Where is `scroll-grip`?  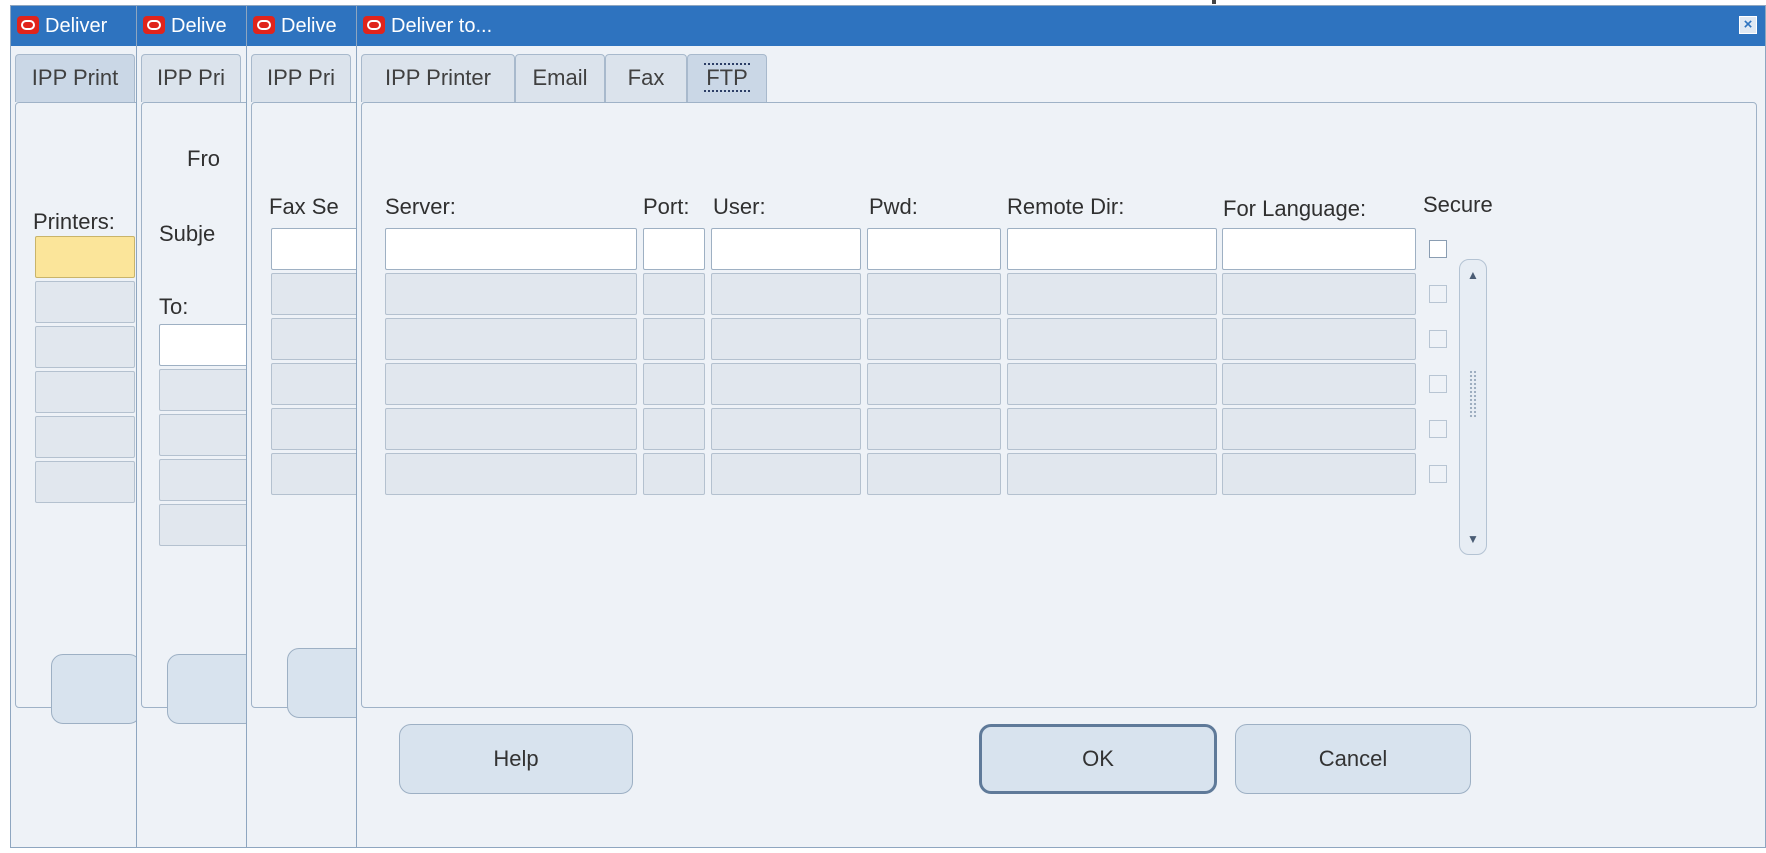
scroll-grip is located at coordinates (1473, 394).